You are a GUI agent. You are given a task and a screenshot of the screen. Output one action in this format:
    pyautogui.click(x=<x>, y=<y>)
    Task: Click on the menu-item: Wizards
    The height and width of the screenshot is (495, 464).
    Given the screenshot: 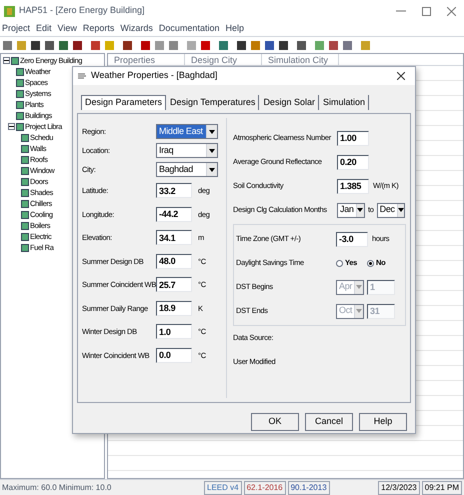 What is the action you would take?
    pyautogui.click(x=136, y=29)
    